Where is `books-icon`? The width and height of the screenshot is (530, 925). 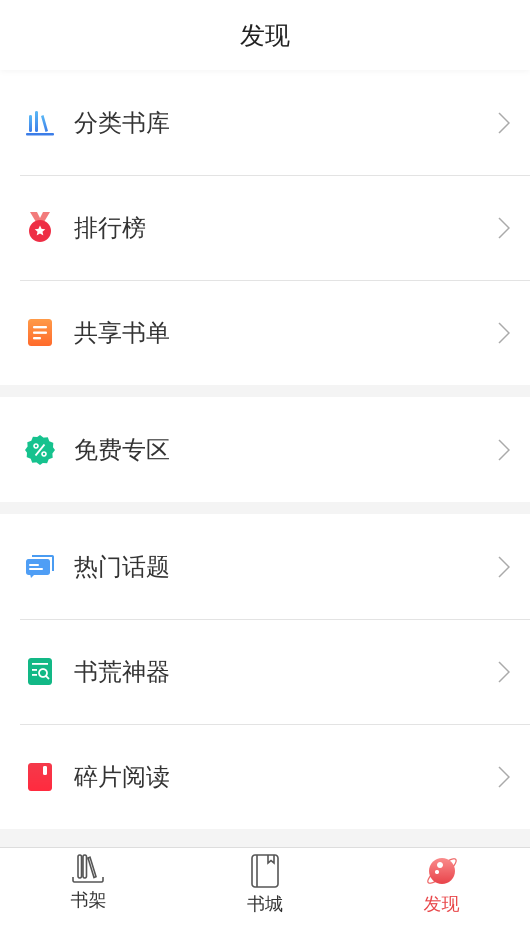 books-icon is located at coordinates (40, 123).